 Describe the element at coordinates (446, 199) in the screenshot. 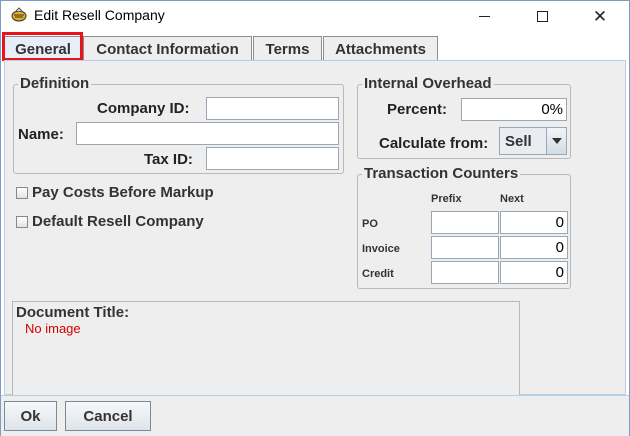

I see `prefix-column-header: Prefix` at that location.